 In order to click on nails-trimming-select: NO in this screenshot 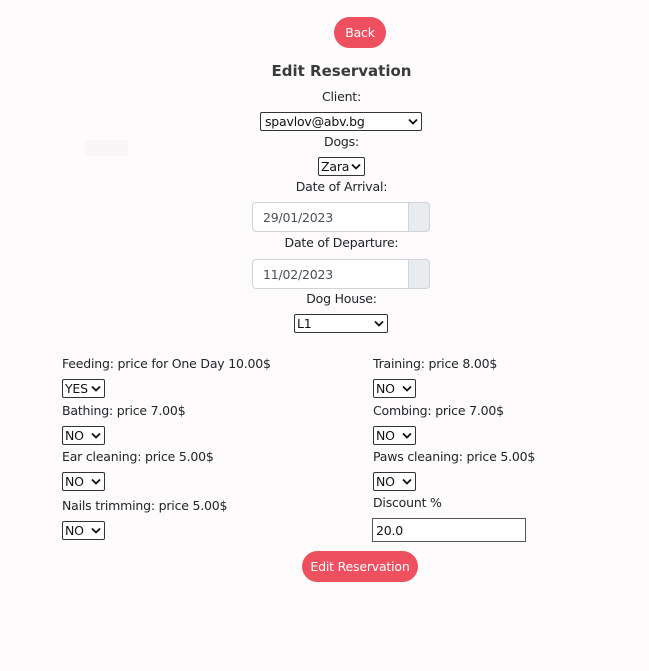, I will do `click(83, 530)`.